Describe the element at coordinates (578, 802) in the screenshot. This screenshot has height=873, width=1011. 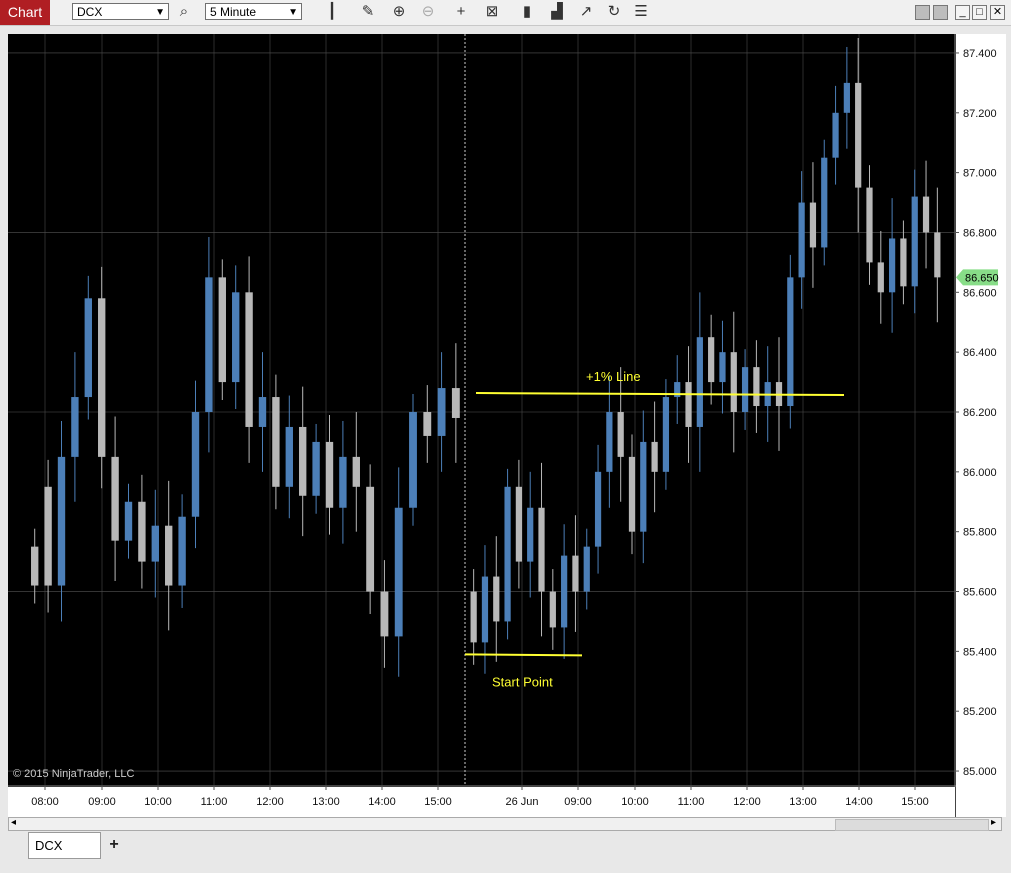
I see `x-tick-label: 09:00` at that location.